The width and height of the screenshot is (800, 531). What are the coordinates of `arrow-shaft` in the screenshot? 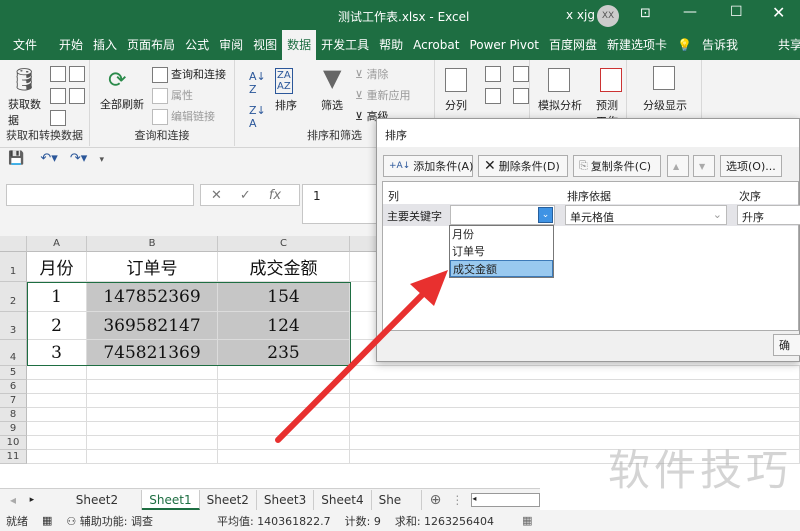 It's located at (351, 366).